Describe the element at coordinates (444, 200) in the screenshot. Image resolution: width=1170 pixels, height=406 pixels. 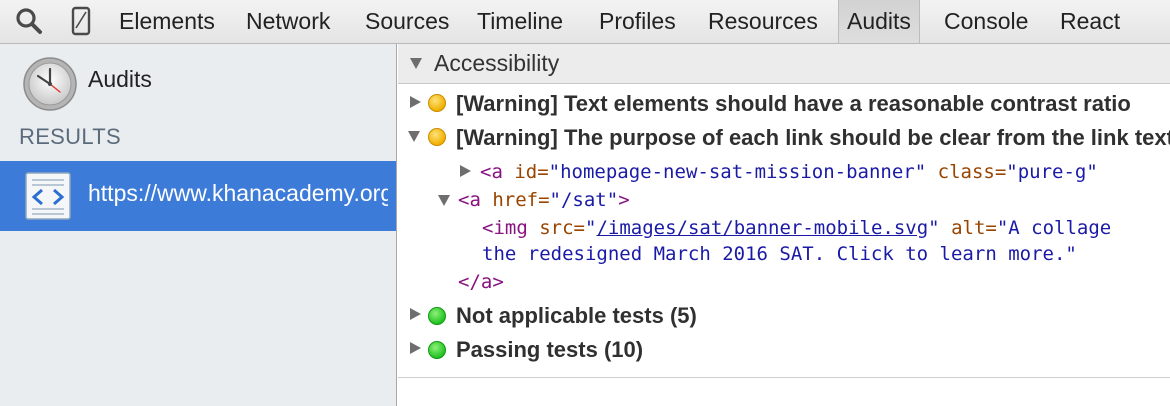
I see `collapse-node-triangle-icon` at that location.